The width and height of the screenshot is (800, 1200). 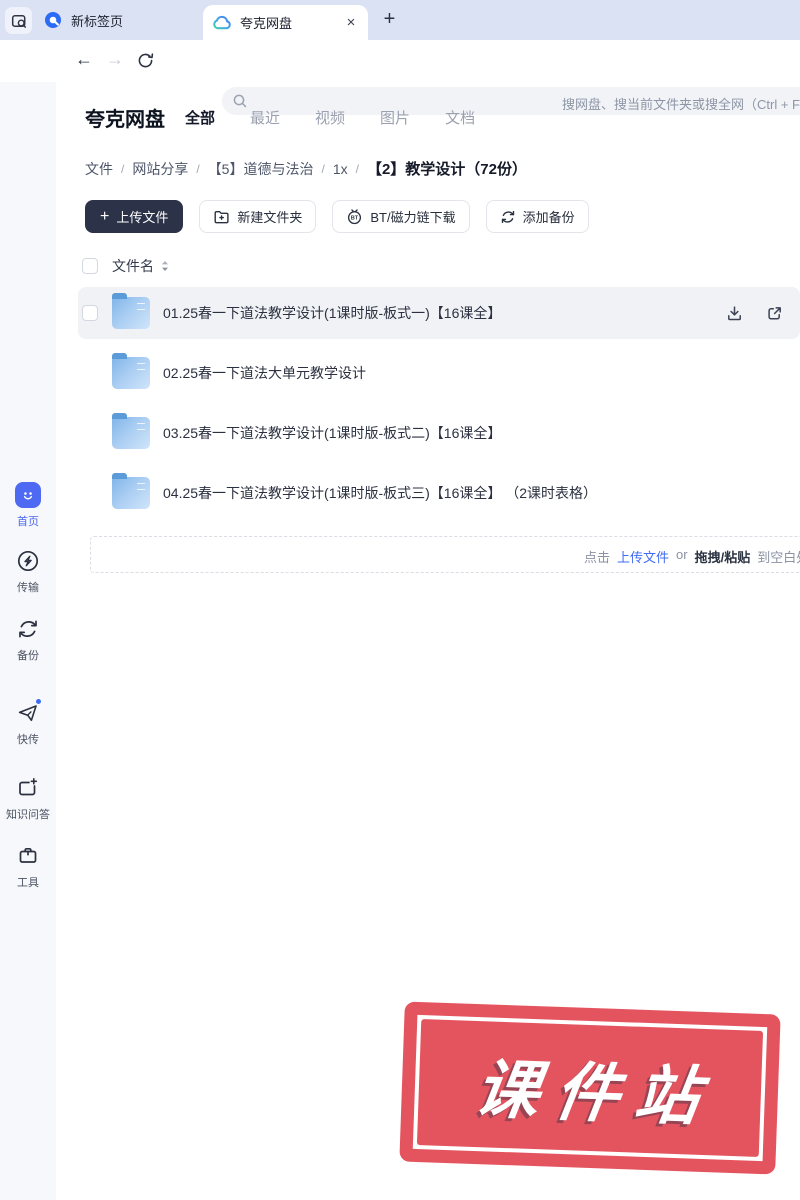 I want to click on file-row: 01.25春一下道法教学设计(1课时版-板式一)【16课全】, so click(x=439, y=313).